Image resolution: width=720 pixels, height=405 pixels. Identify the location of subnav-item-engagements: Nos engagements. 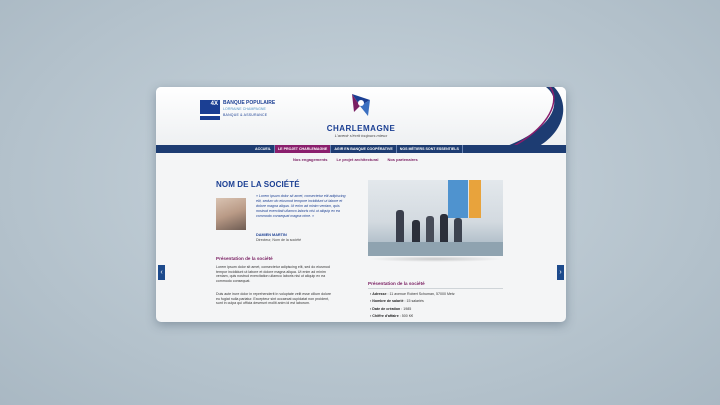
(310, 159).